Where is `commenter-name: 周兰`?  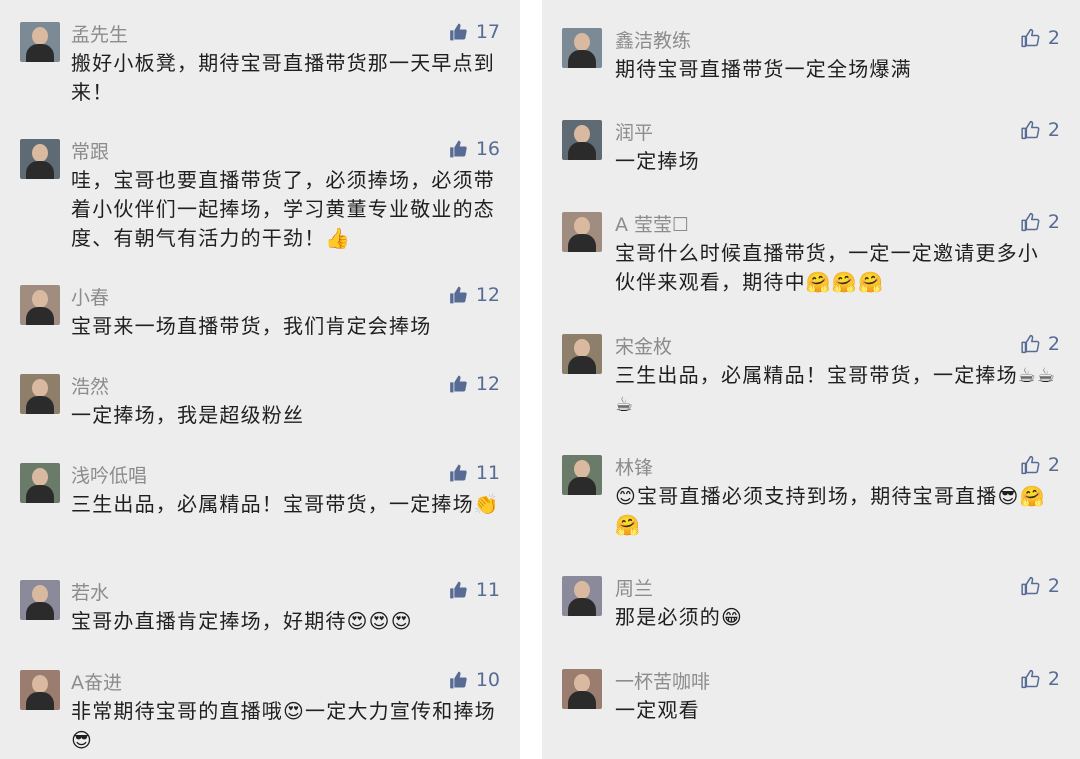 commenter-name: 周兰 is located at coordinates (634, 587).